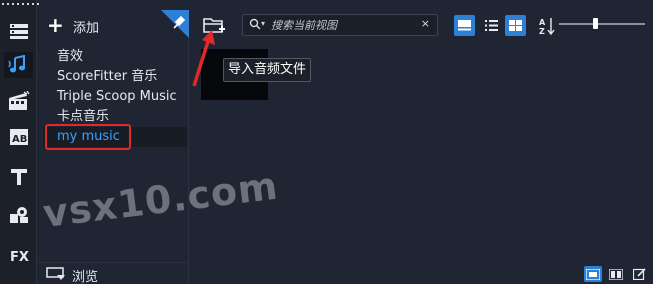 The height and width of the screenshot is (284, 653). Describe the element at coordinates (602, 23) in the screenshot. I see `thumbnail-size-slider` at that location.